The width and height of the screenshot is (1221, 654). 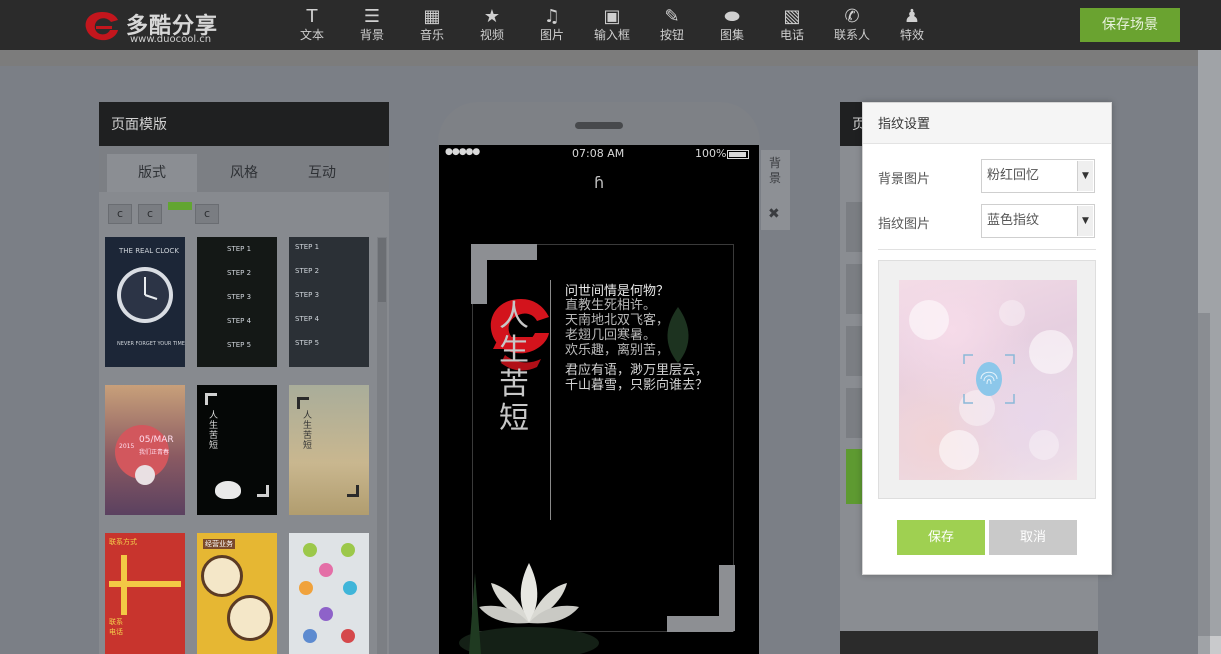 I want to click on tool-phone: ▧ 电话, so click(x=792, y=26).